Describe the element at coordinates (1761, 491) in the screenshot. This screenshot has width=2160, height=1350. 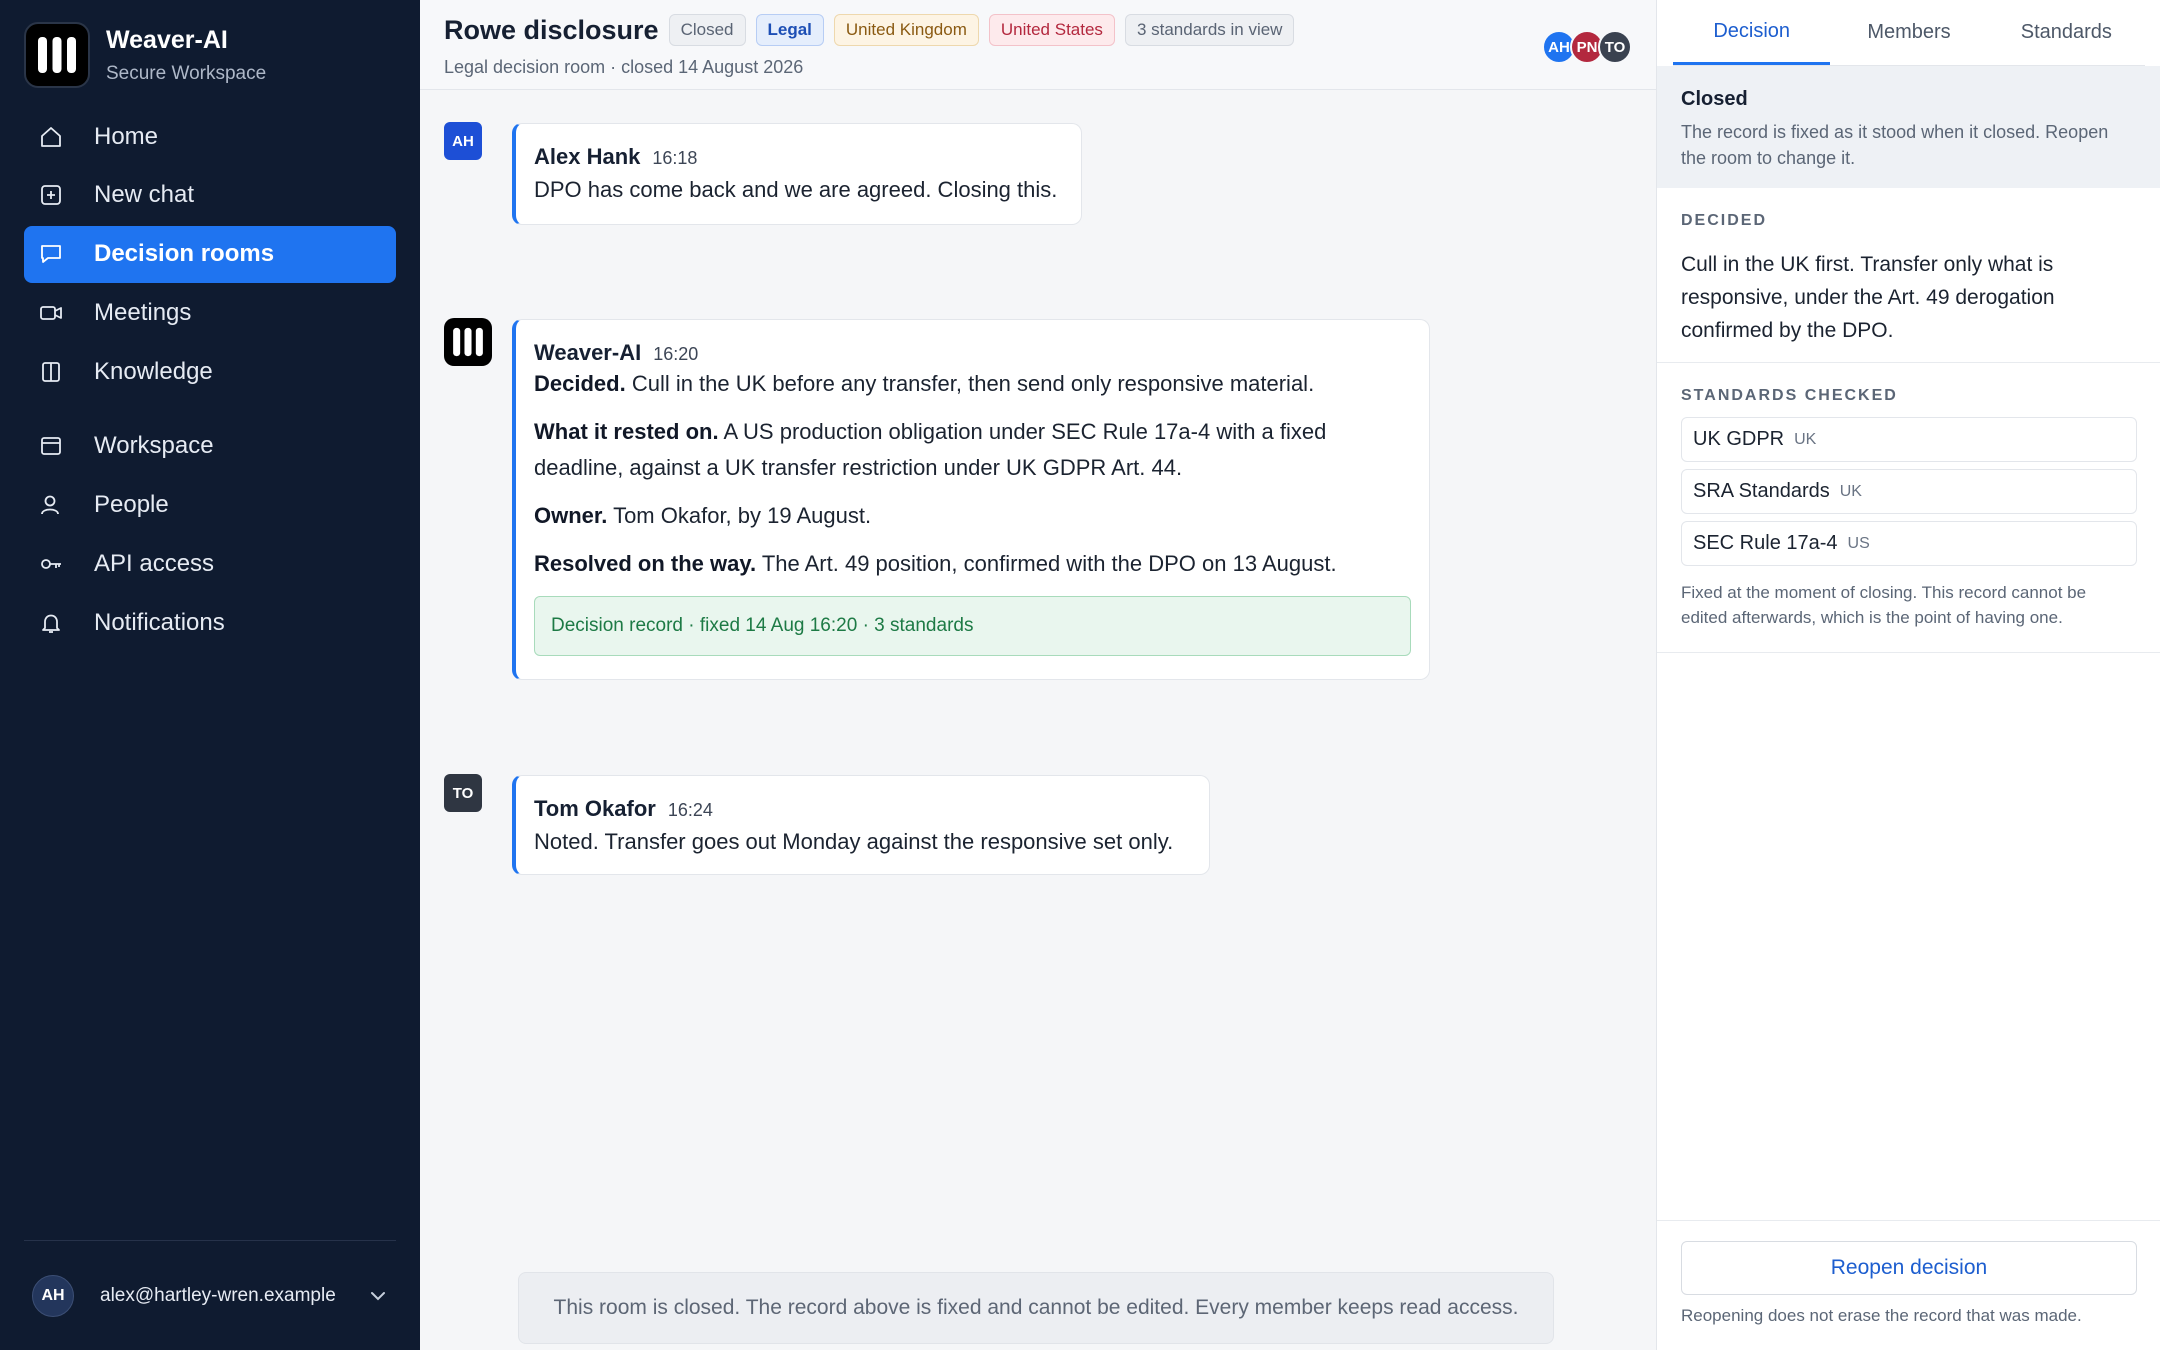
I see `standard-name: SRA Standards` at that location.